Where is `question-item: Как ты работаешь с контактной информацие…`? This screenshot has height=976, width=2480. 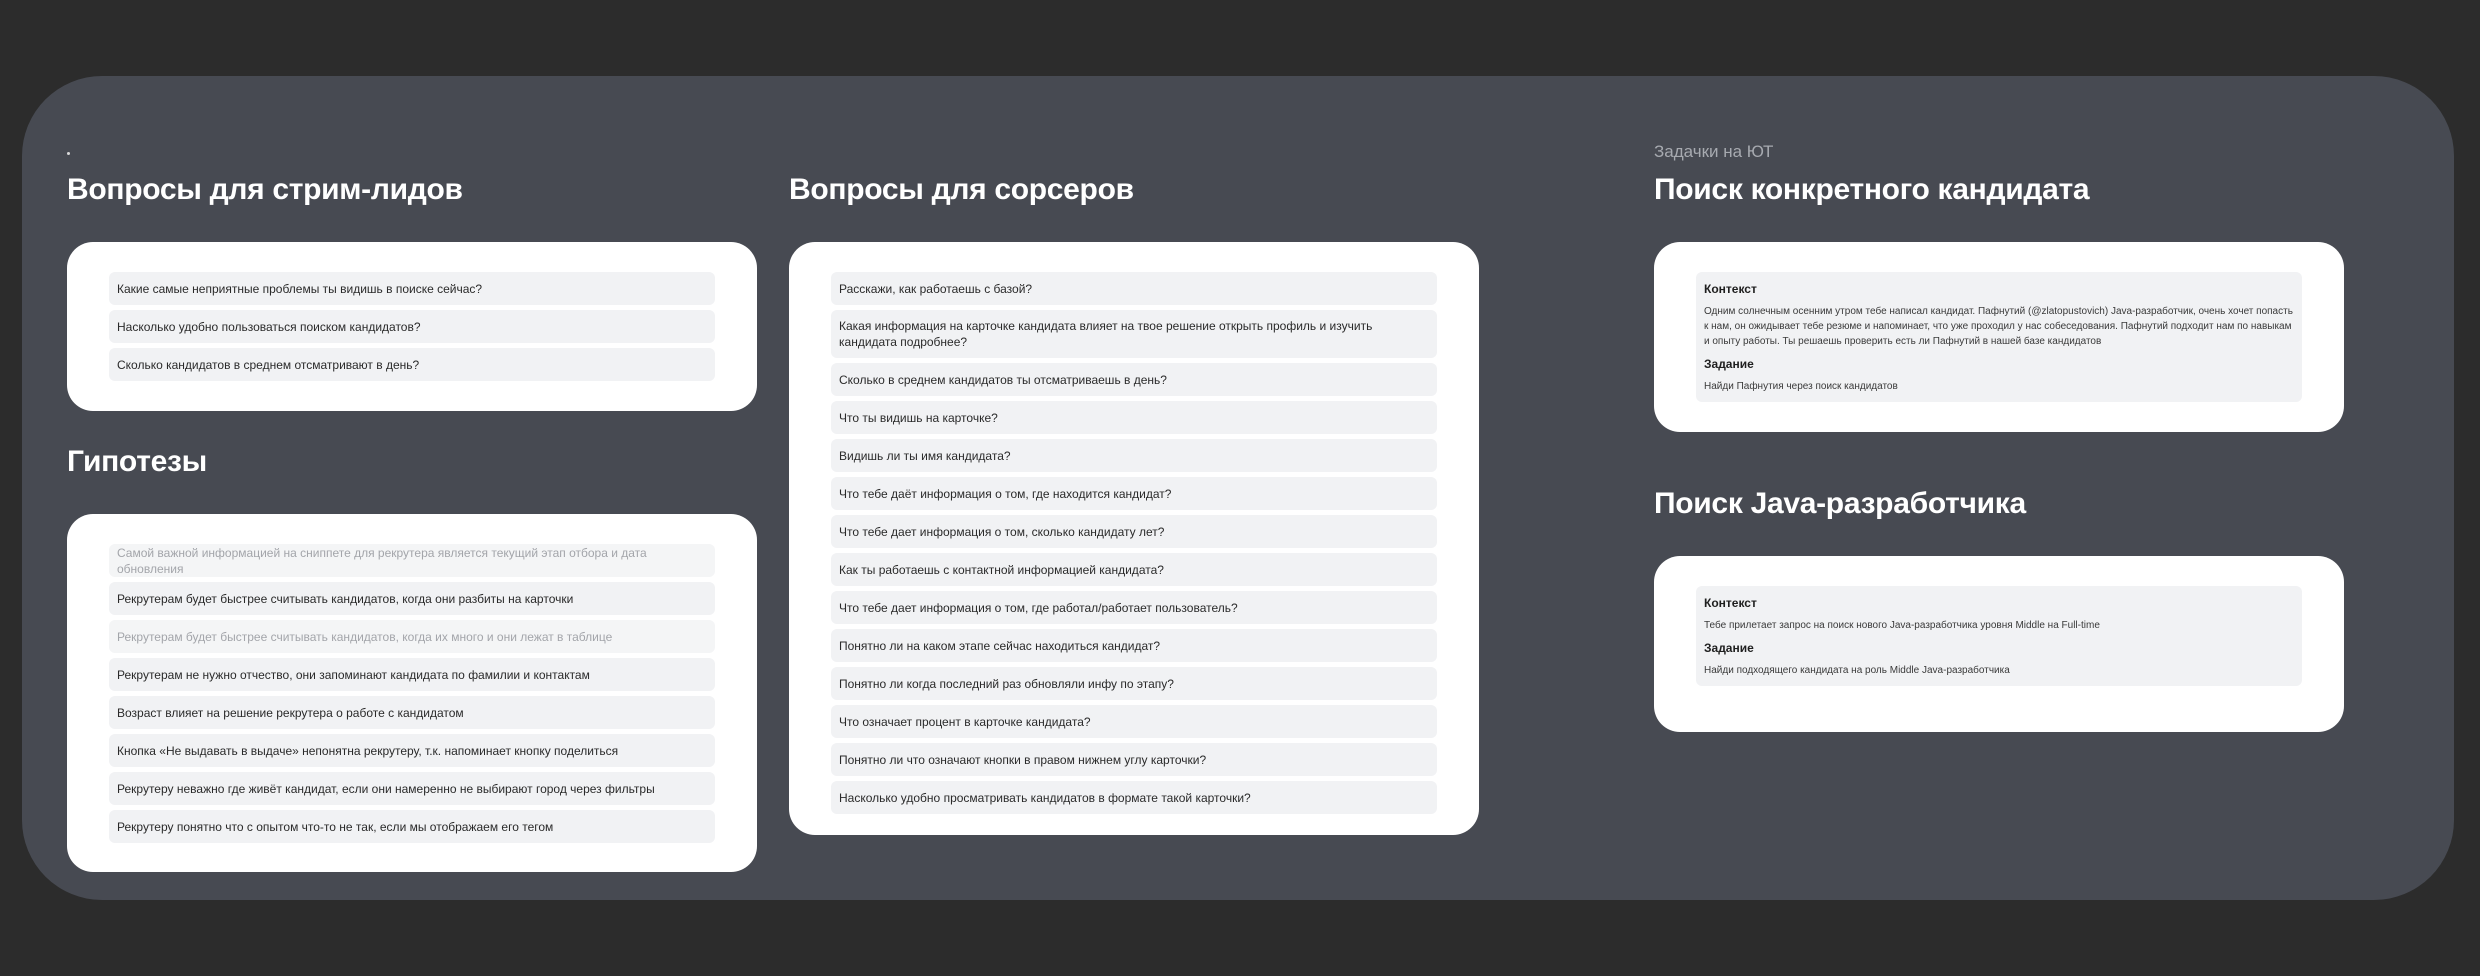 question-item: Как ты работаешь с контактной информацие… is located at coordinates (1134, 569).